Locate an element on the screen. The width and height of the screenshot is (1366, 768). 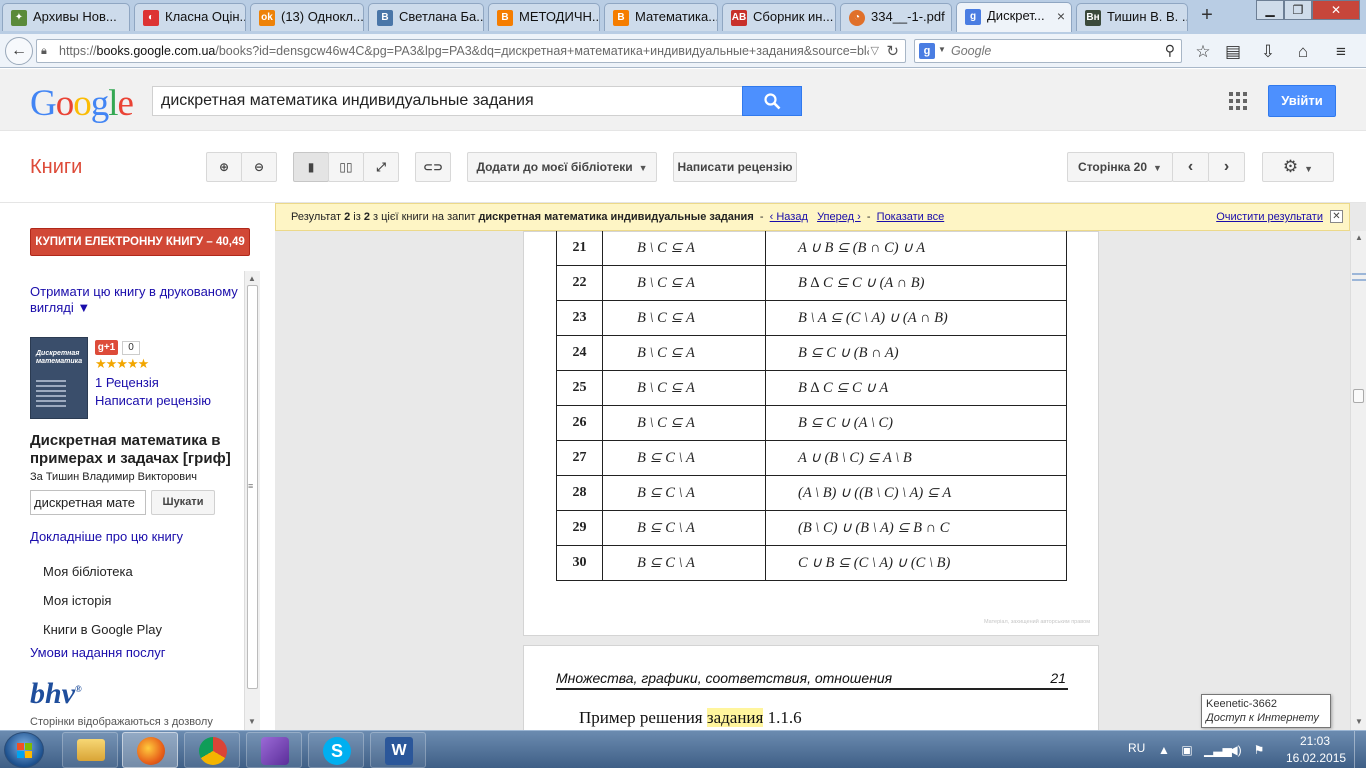
google-logo: Google is located at coordinates (82, 103).